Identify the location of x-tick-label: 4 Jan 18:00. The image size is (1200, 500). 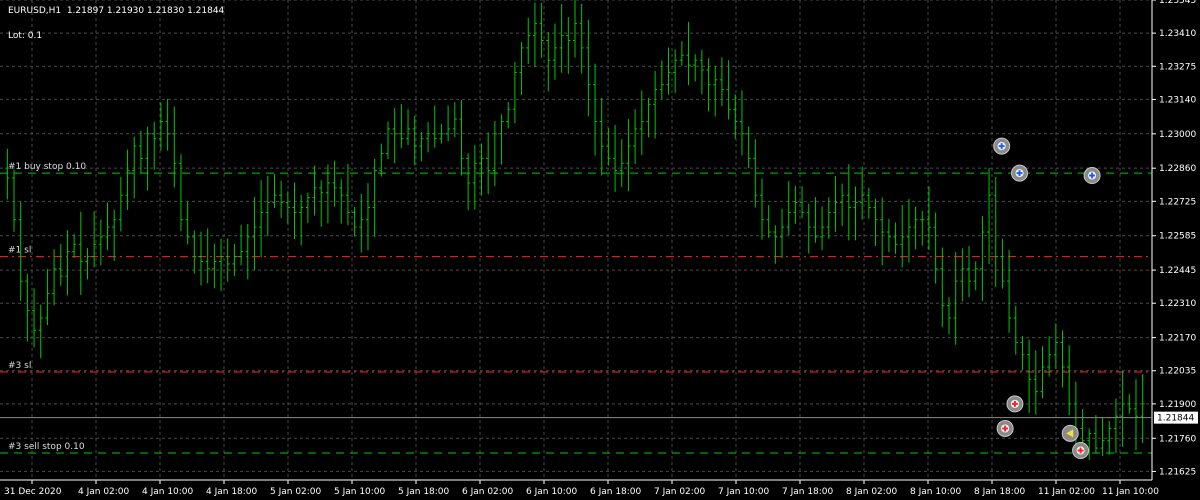
(232, 492).